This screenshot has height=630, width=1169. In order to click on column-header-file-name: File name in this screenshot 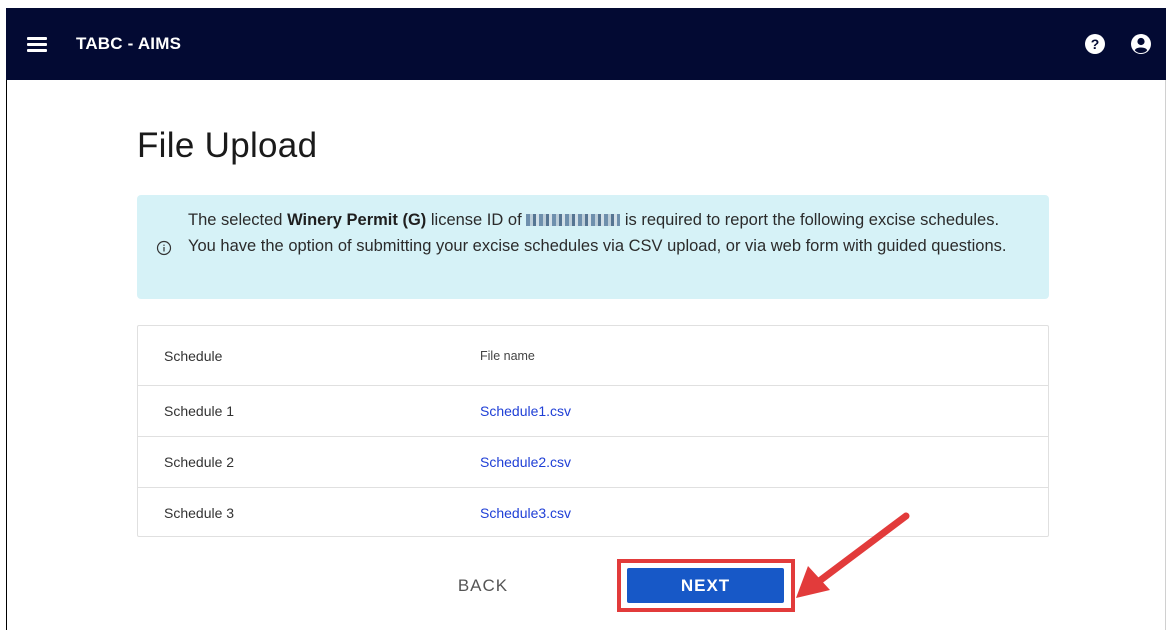, I will do `click(507, 355)`.